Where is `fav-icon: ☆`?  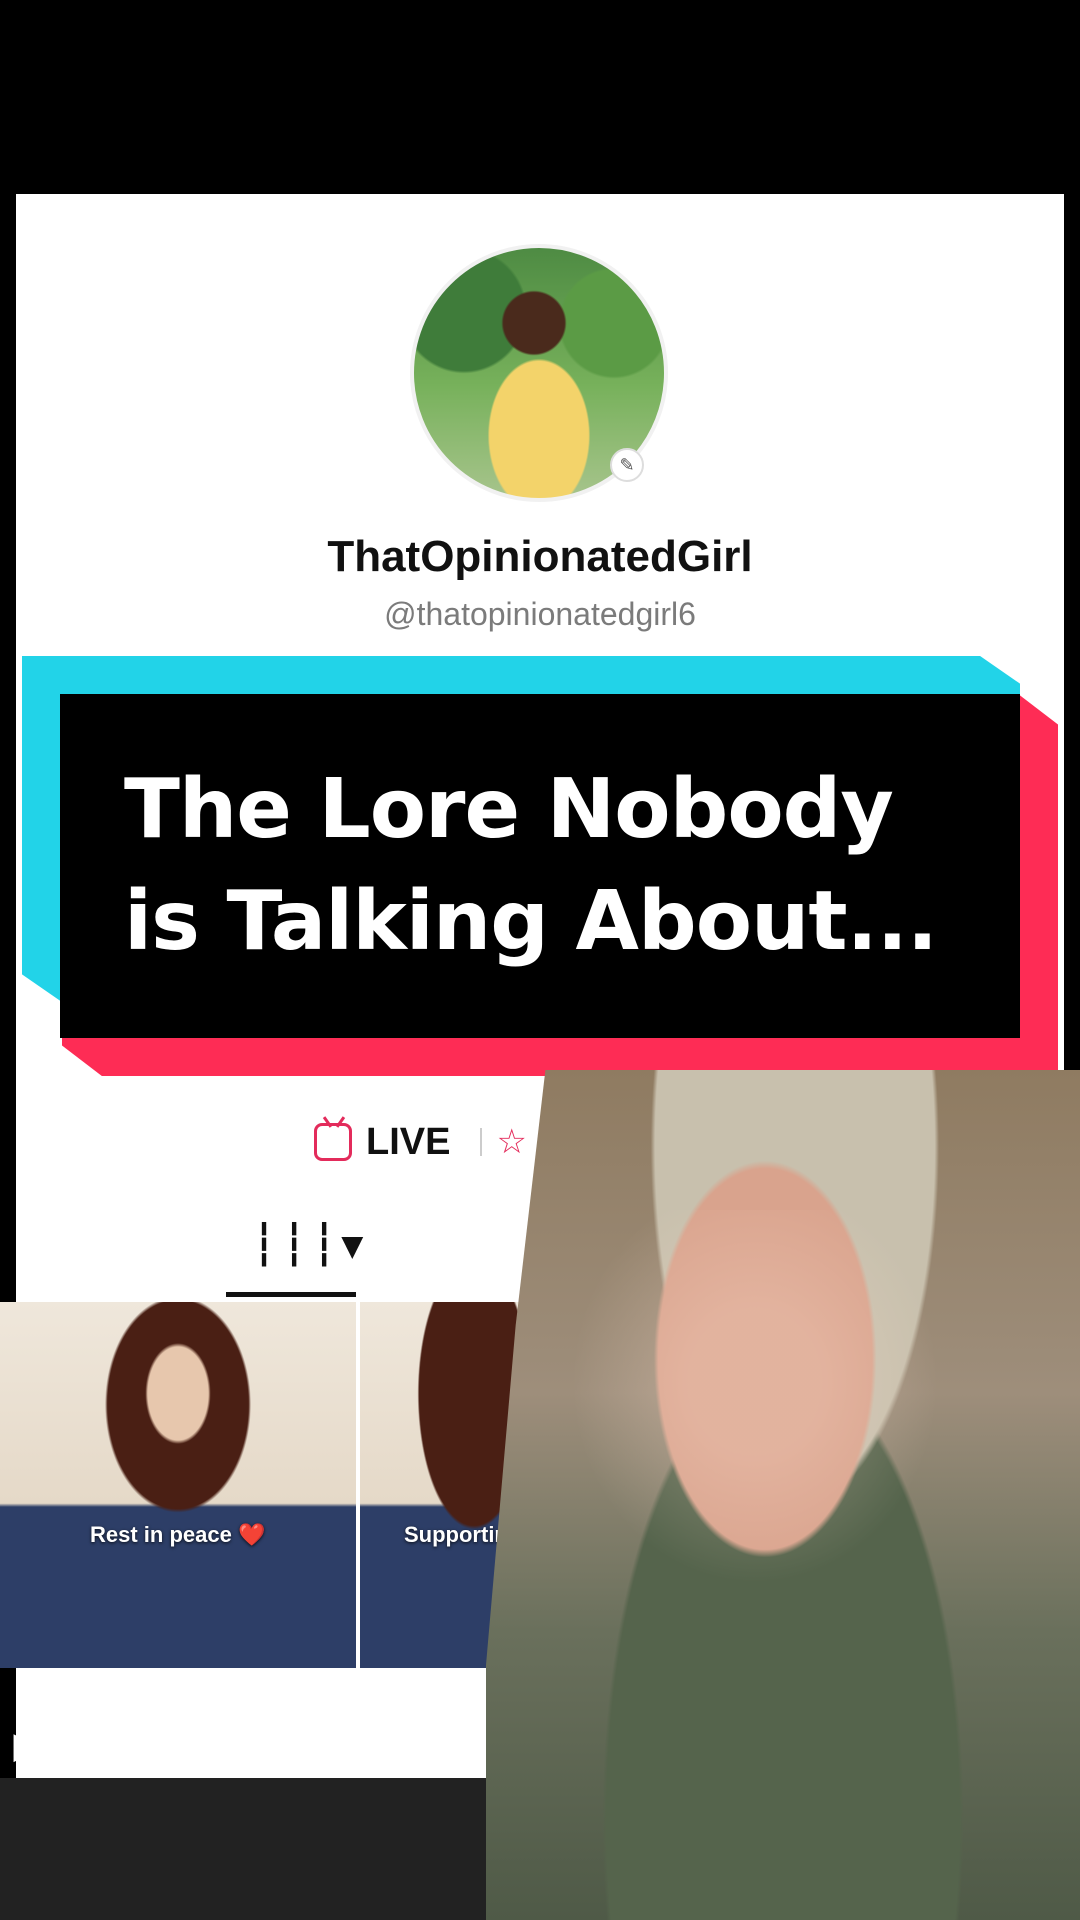 fav-icon: ☆ is located at coordinates (511, 1142).